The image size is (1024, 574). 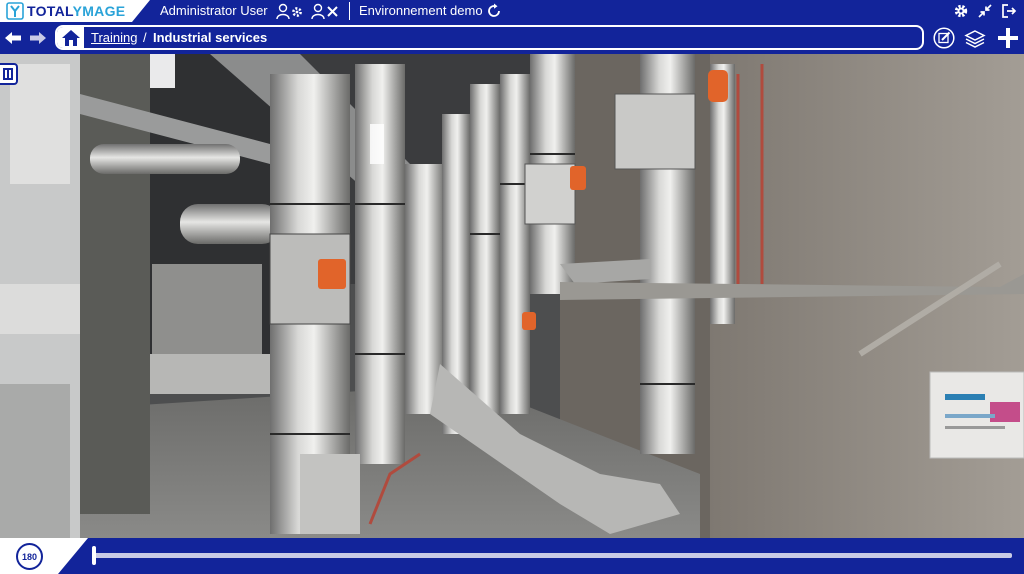 I want to click on timeline-track, so click(x=553, y=555).